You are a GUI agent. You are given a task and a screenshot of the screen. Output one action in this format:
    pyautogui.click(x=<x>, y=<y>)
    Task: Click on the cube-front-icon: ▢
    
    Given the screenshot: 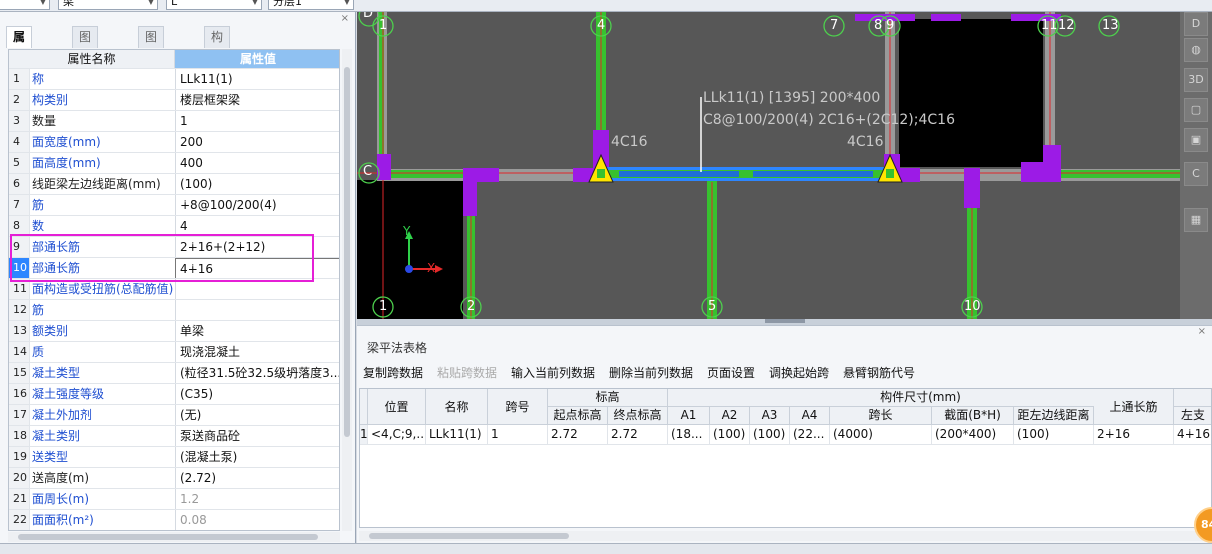 What is the action you would take?
    pyautogui.click(x=1196, y=110)
    